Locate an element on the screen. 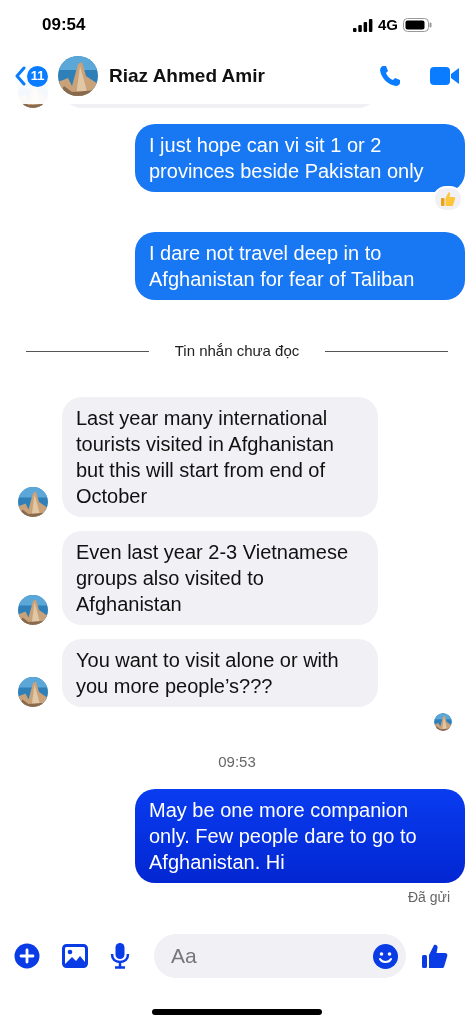 Image resolution: width=474 pixels, height=1024 pixels. signal-icon is located at coordinates (363, 25).